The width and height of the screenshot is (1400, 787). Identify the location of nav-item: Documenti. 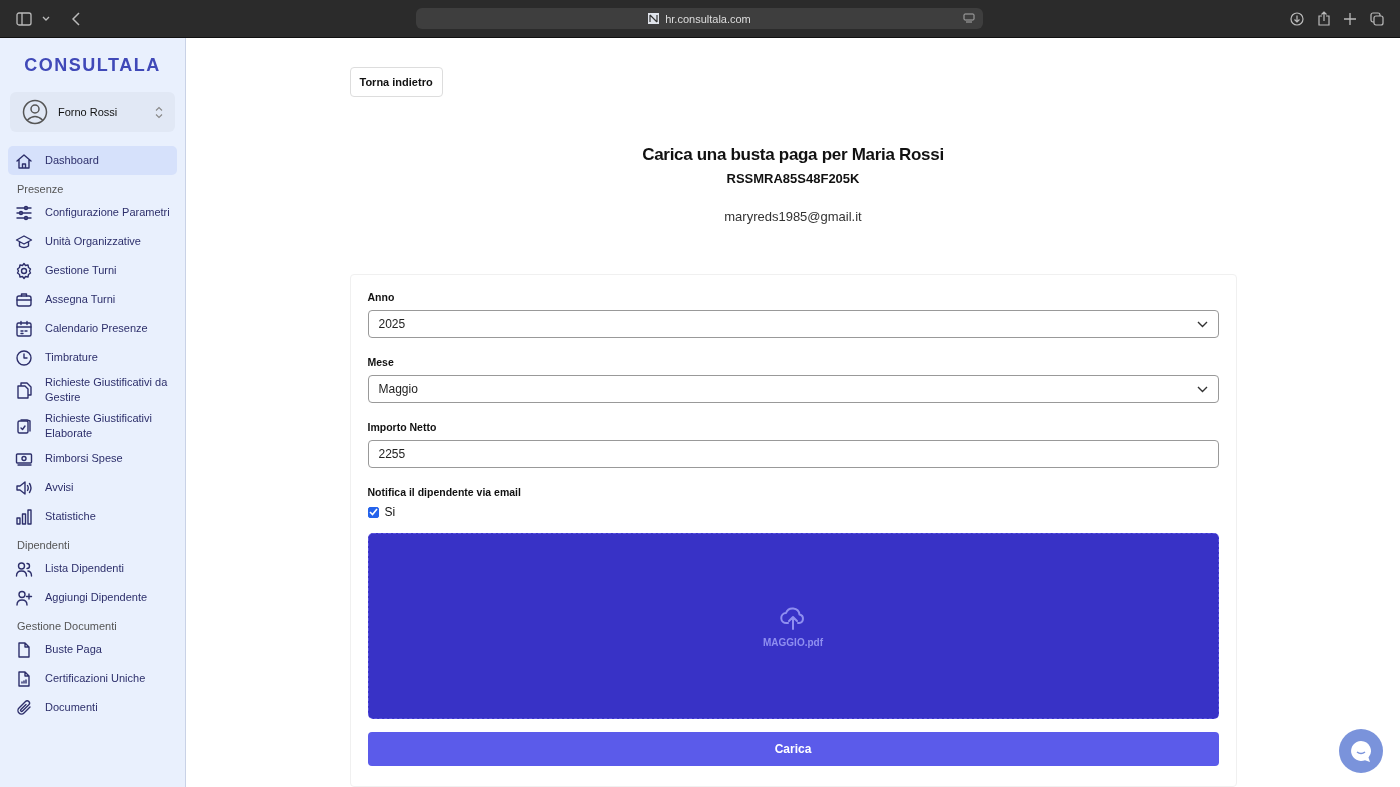
(92, 707).